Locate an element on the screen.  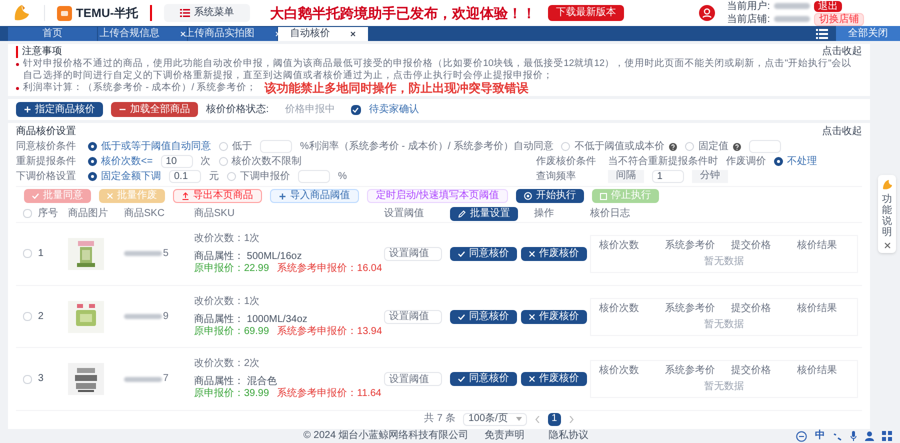
row-number: 1 is located at coordinates (41, 254).